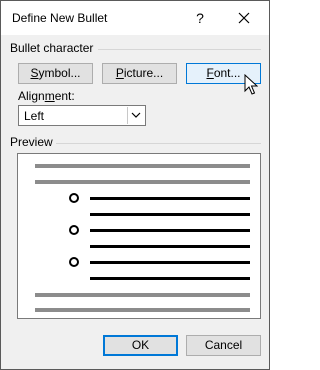  I want to click on dialog-title: Define New Bullet, so click(60, 18).